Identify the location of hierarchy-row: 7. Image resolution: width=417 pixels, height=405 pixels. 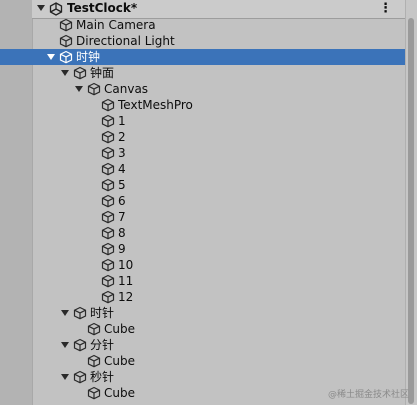
(219, 217).